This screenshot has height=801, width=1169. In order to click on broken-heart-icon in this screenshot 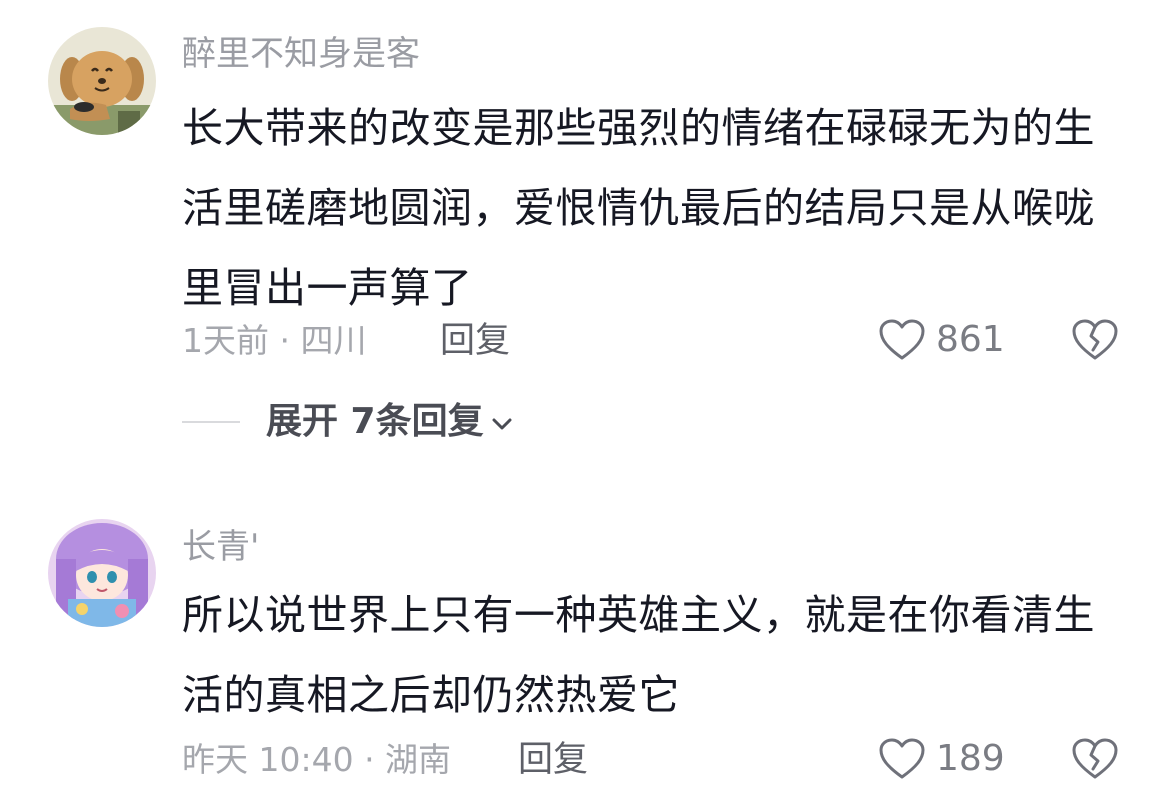, I will do `click(1095, 758)`.